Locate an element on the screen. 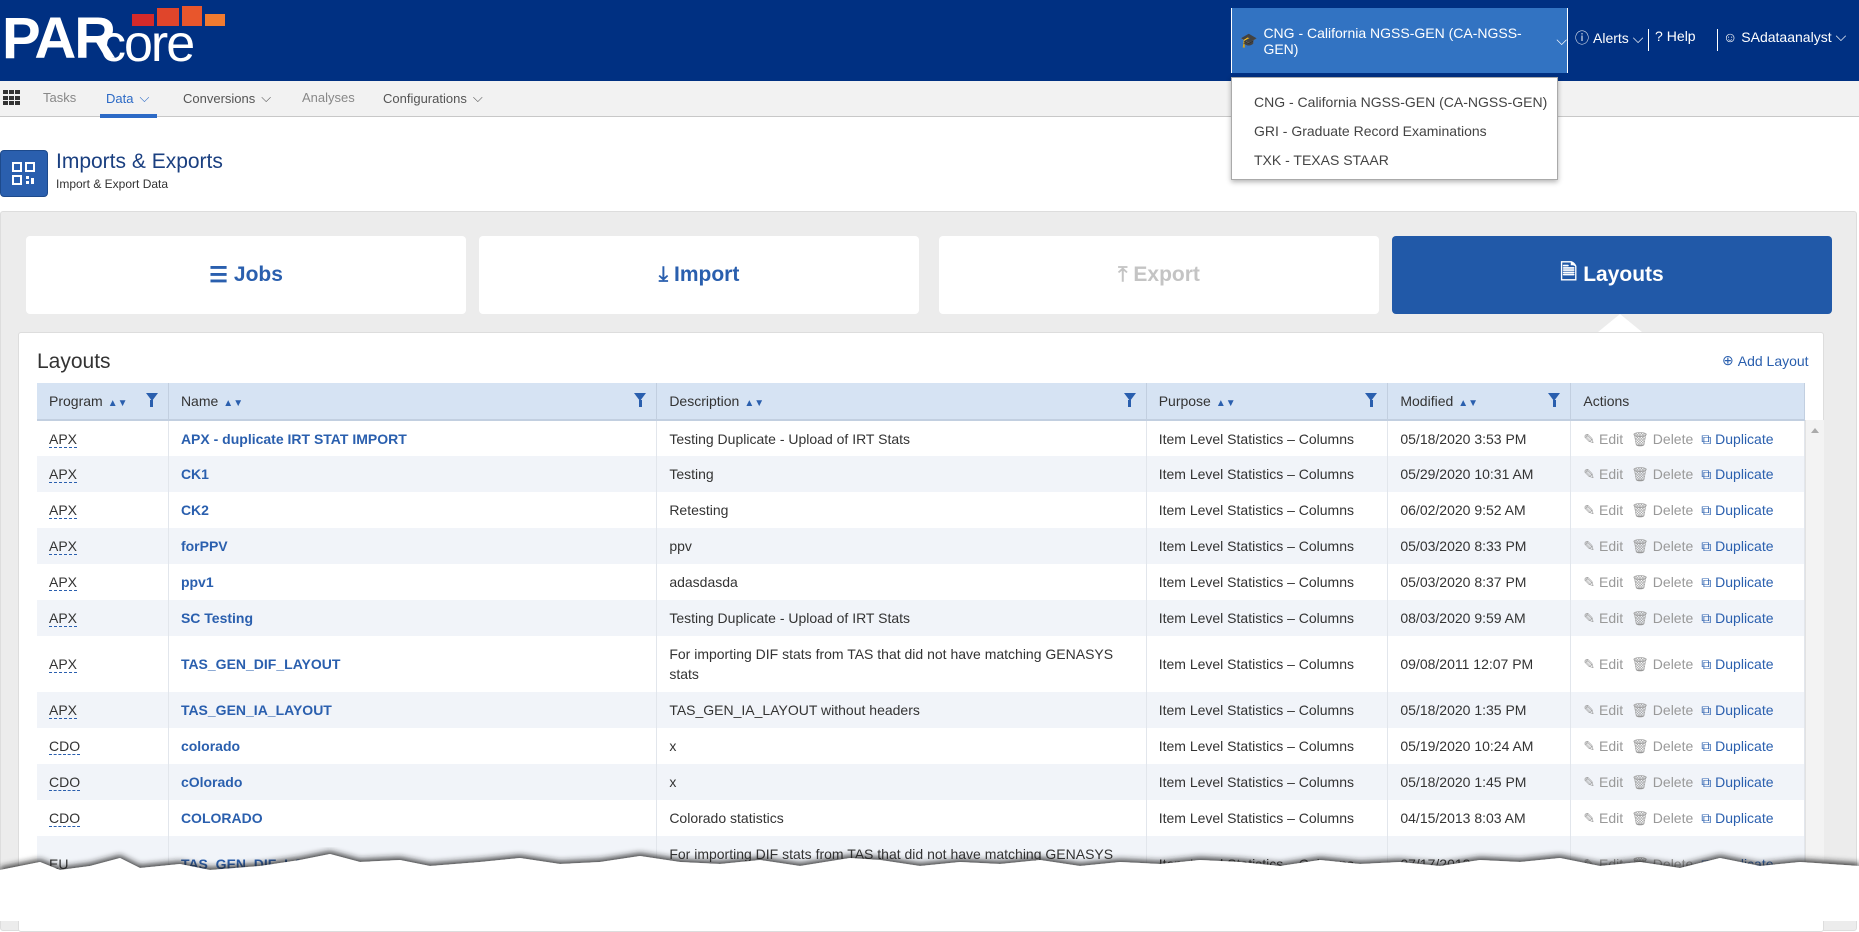  cell-modified: 05/19/2020 10:24 AM is located at coordinates (1479, 746).